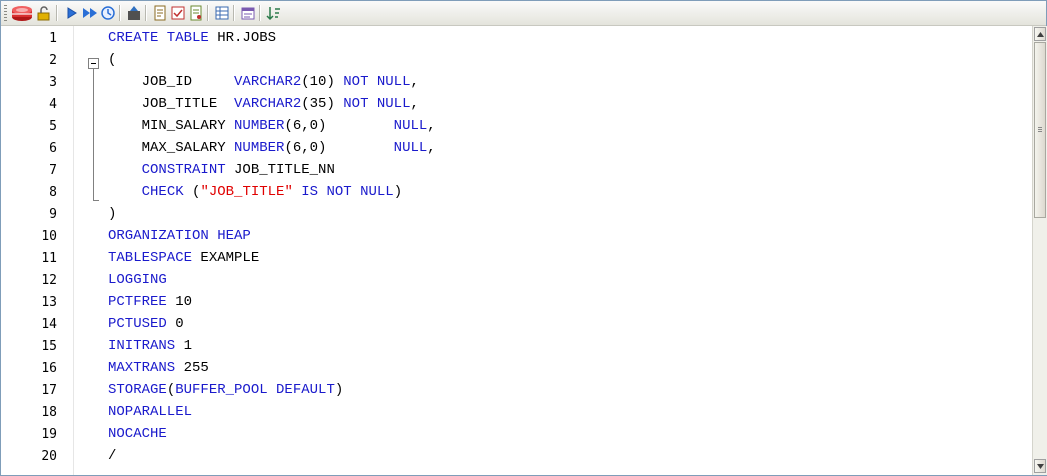 Image resolution: width=1047 pixels, height=476 pixels. I want to click on sql-token: 0, so click(175, 324).